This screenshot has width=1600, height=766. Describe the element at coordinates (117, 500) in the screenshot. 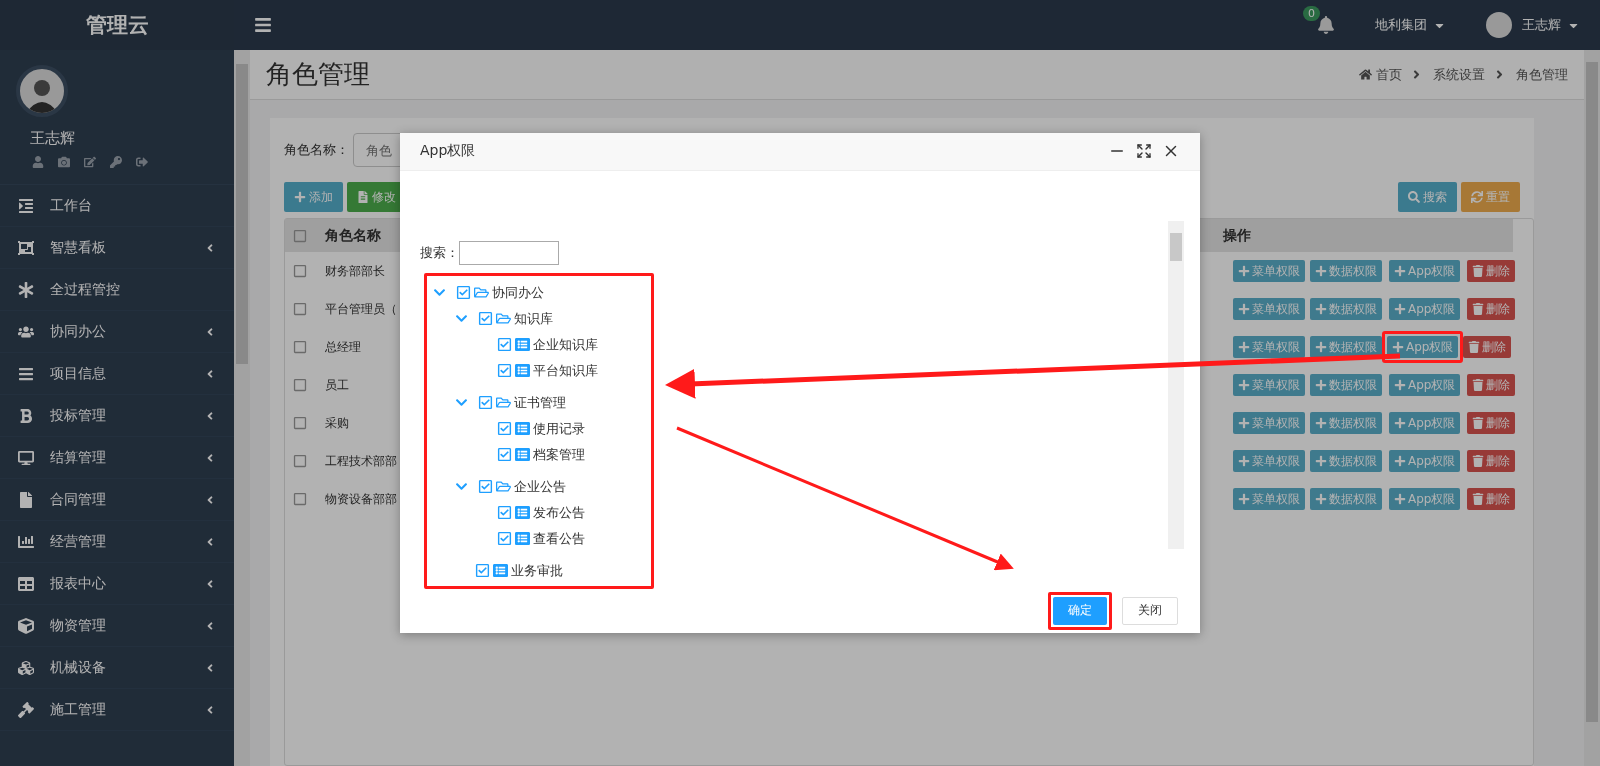

I see `sidebar-item: 合同管理` at that location.